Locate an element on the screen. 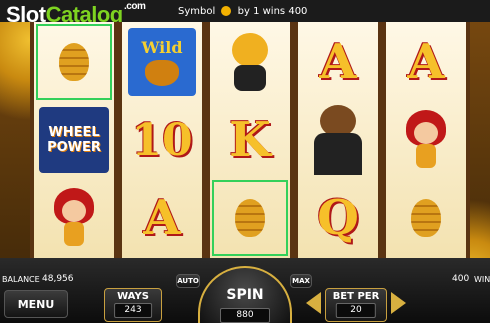 This screenshot has height=323, width=490. top-bar: SlotCatalog .com Symbol by 1 wins 400 is located at coordinates (245, 13).